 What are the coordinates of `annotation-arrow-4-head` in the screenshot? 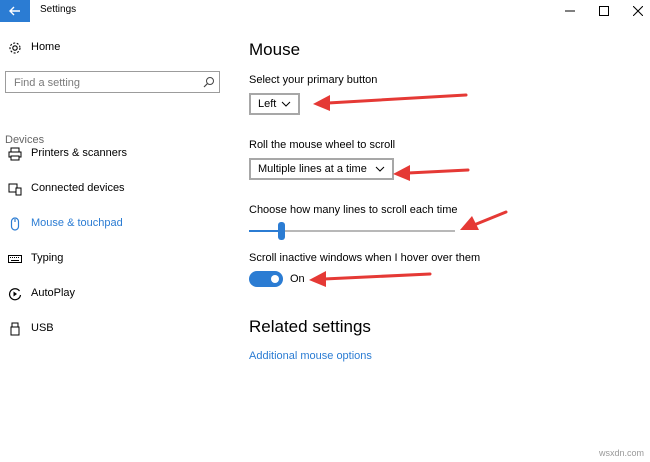 It's located at (317, 279).